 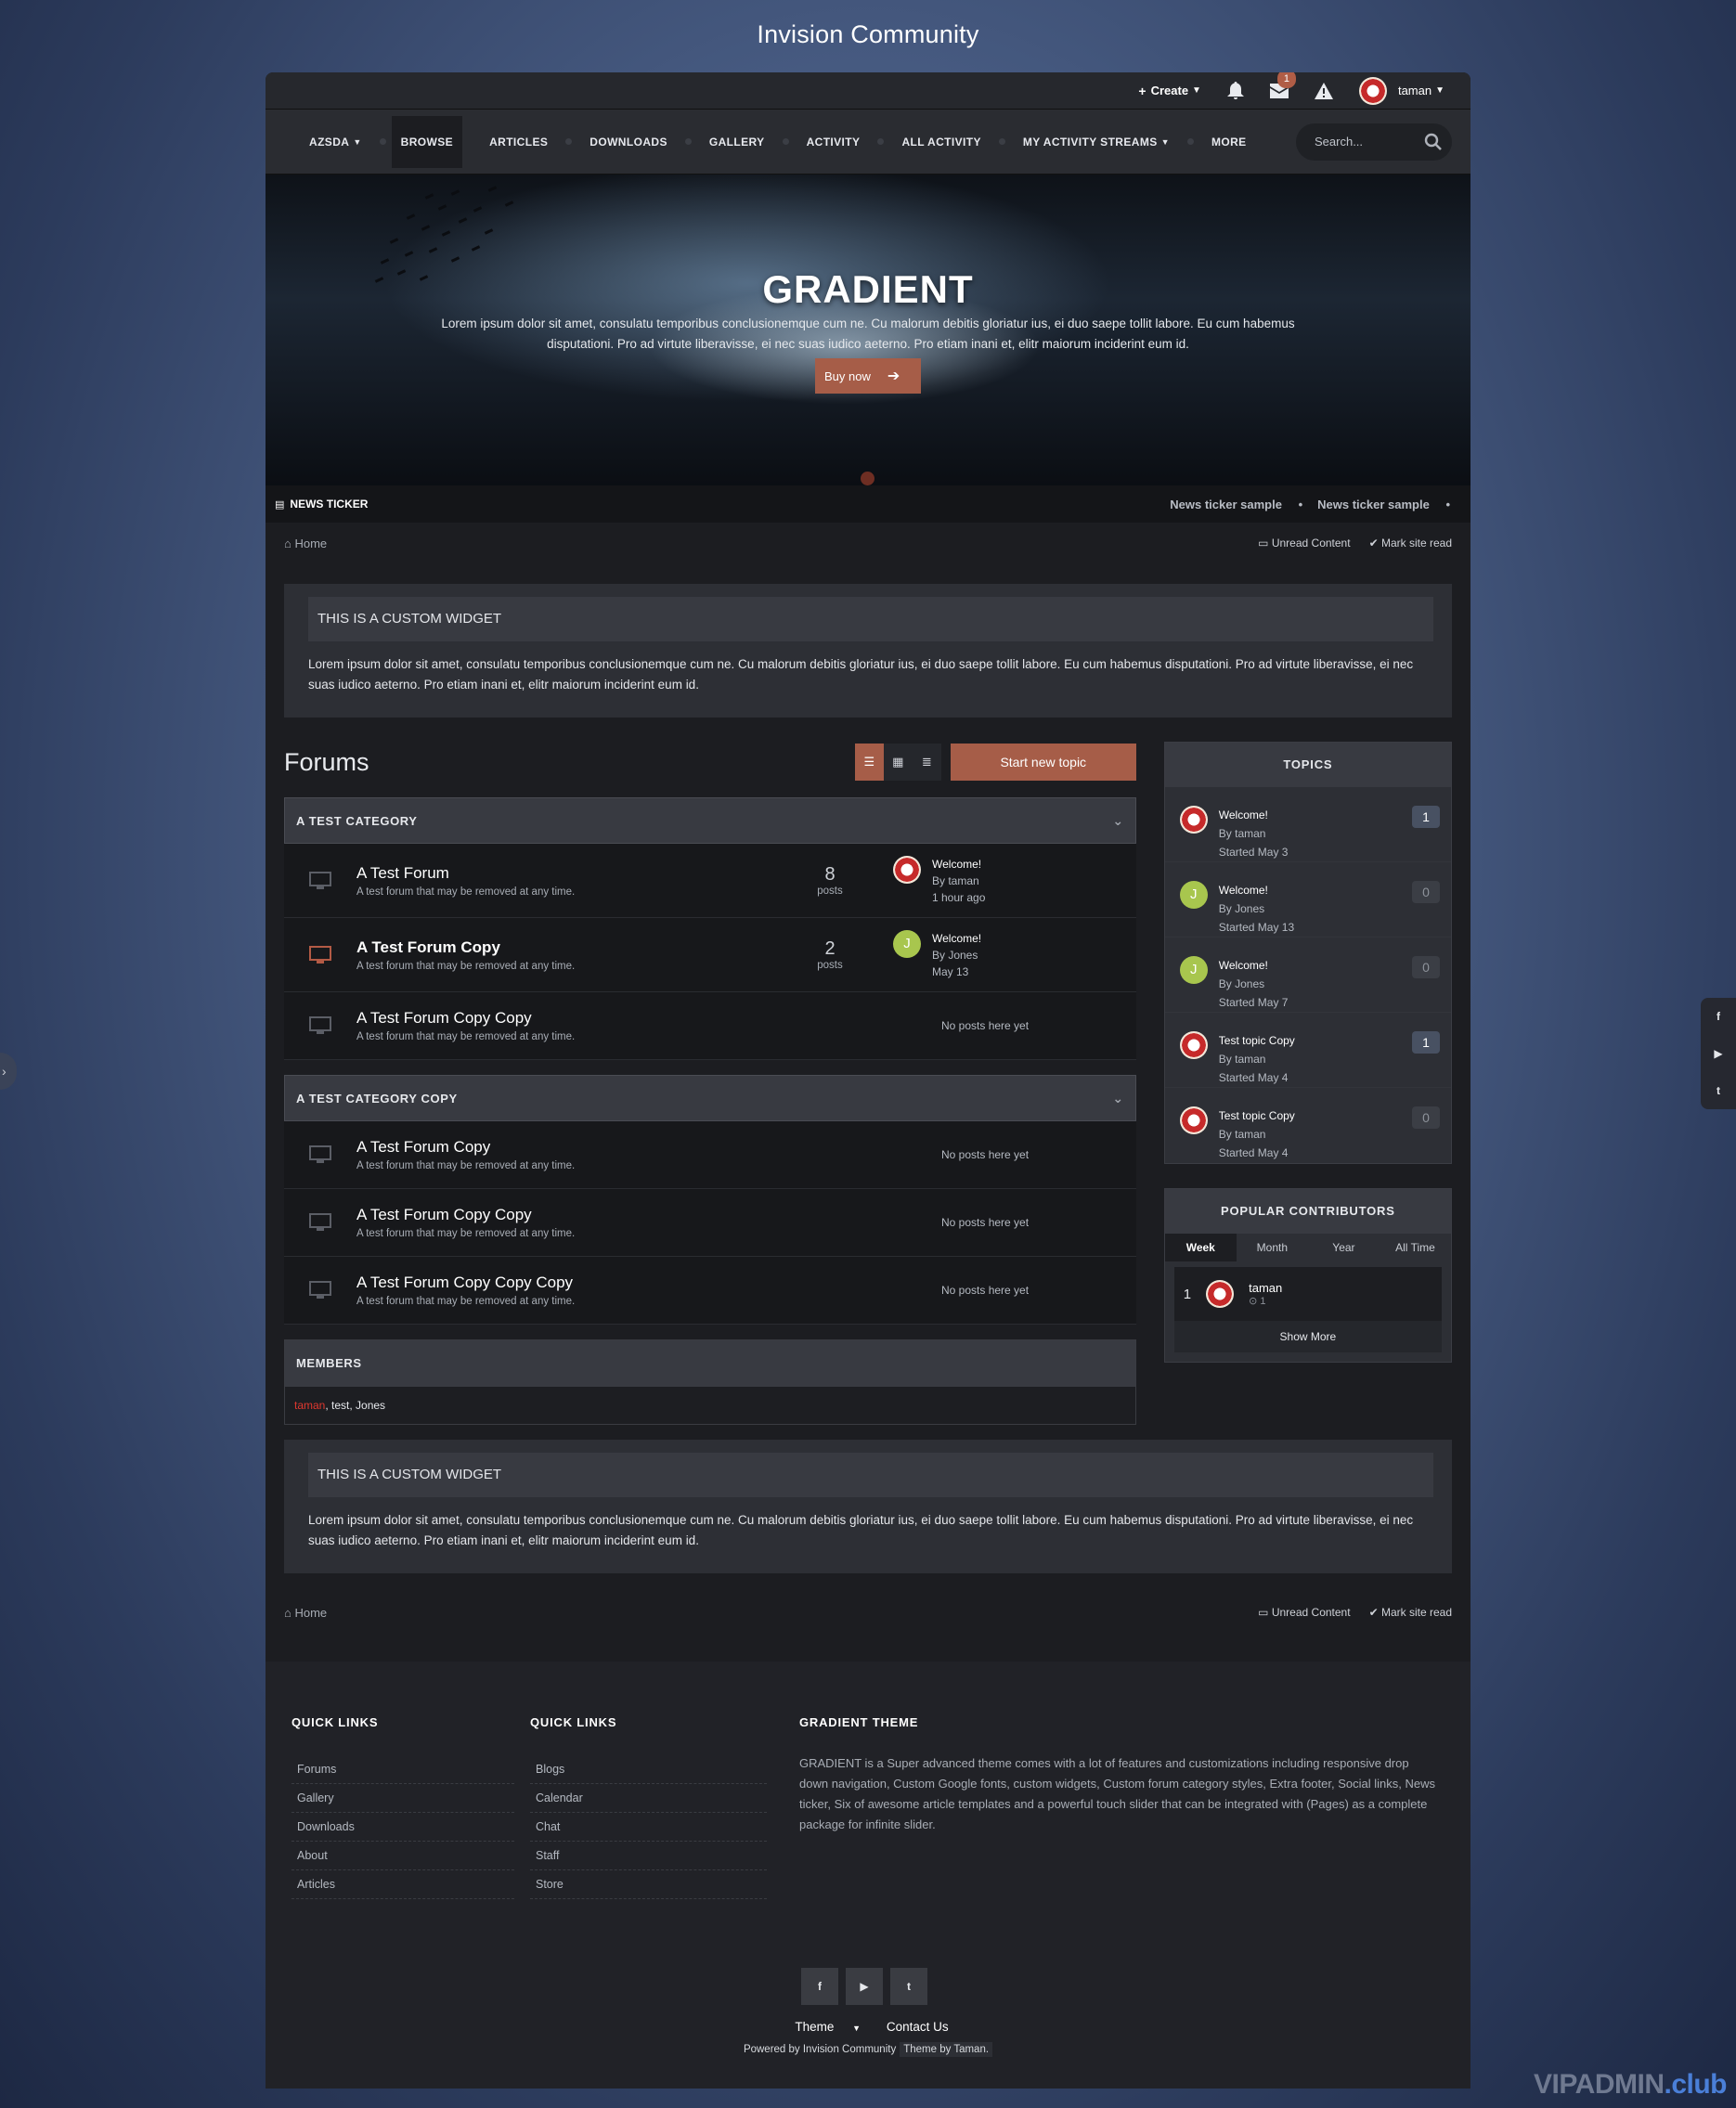 I want to click on create-menu: + Create ▼, so click(x=1169, y=91).